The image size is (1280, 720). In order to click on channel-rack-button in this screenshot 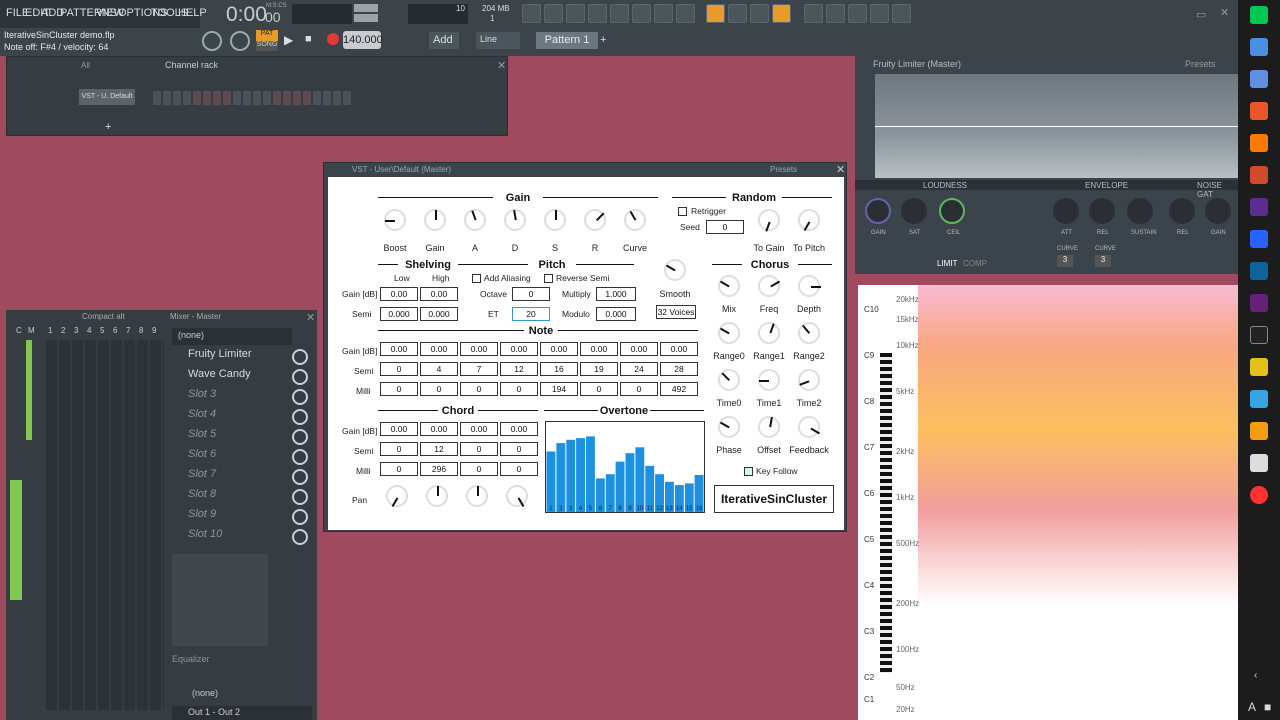, I will do `click(575, 13)`.